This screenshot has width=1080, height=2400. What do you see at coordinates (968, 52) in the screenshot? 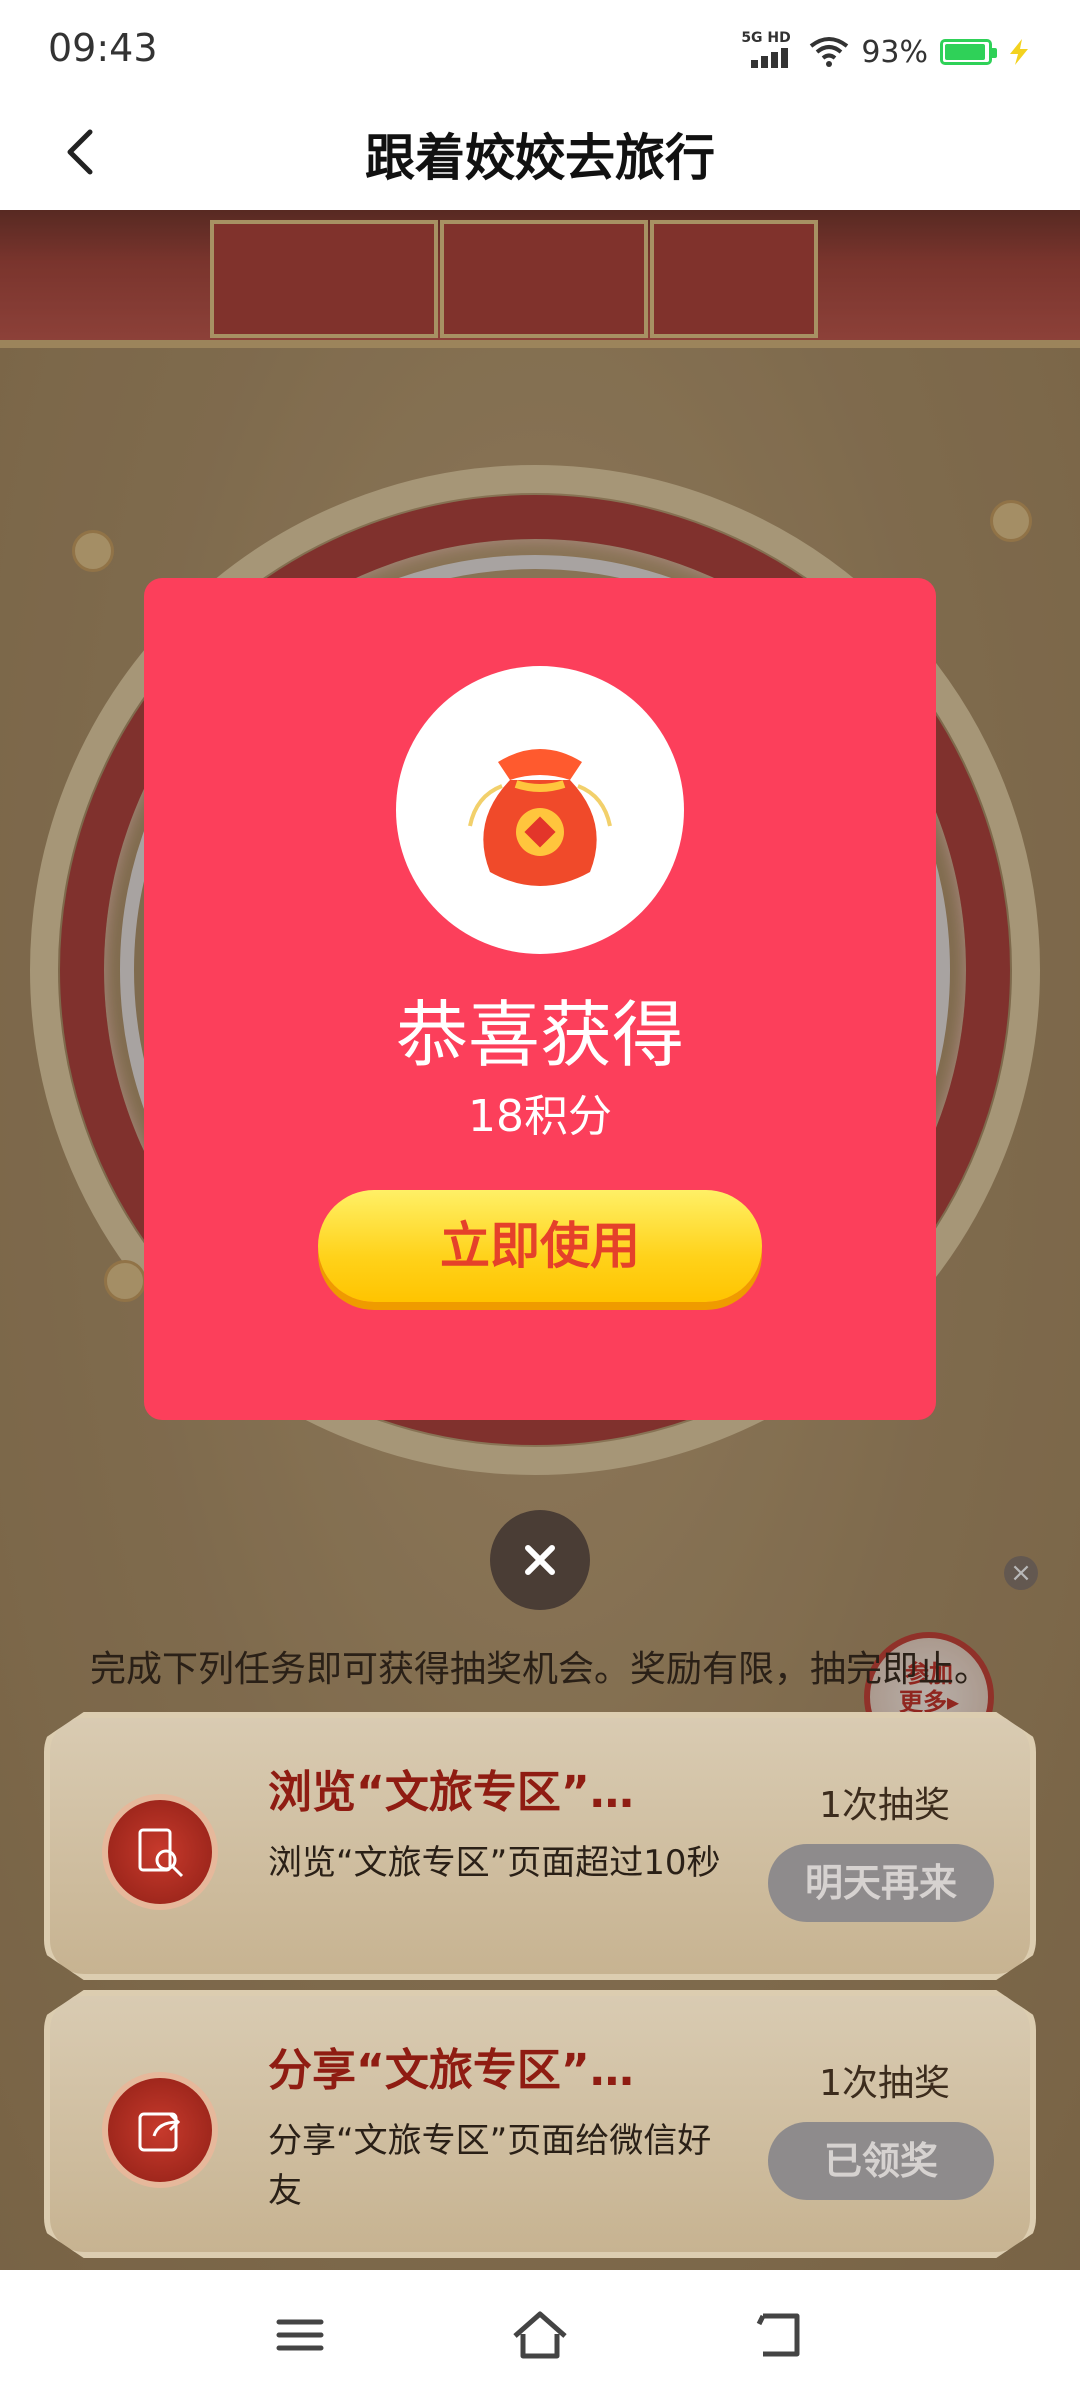
I see `battery-icon` at bounding box center [968, 52].